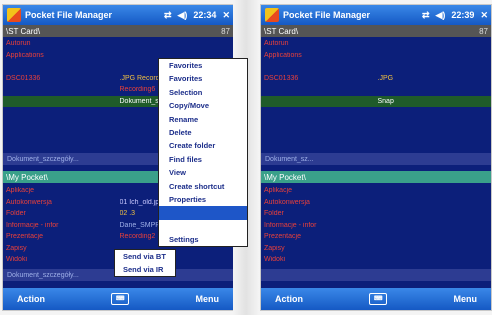  I want to click on menu-item: Copy/Move, so click(203, 105).